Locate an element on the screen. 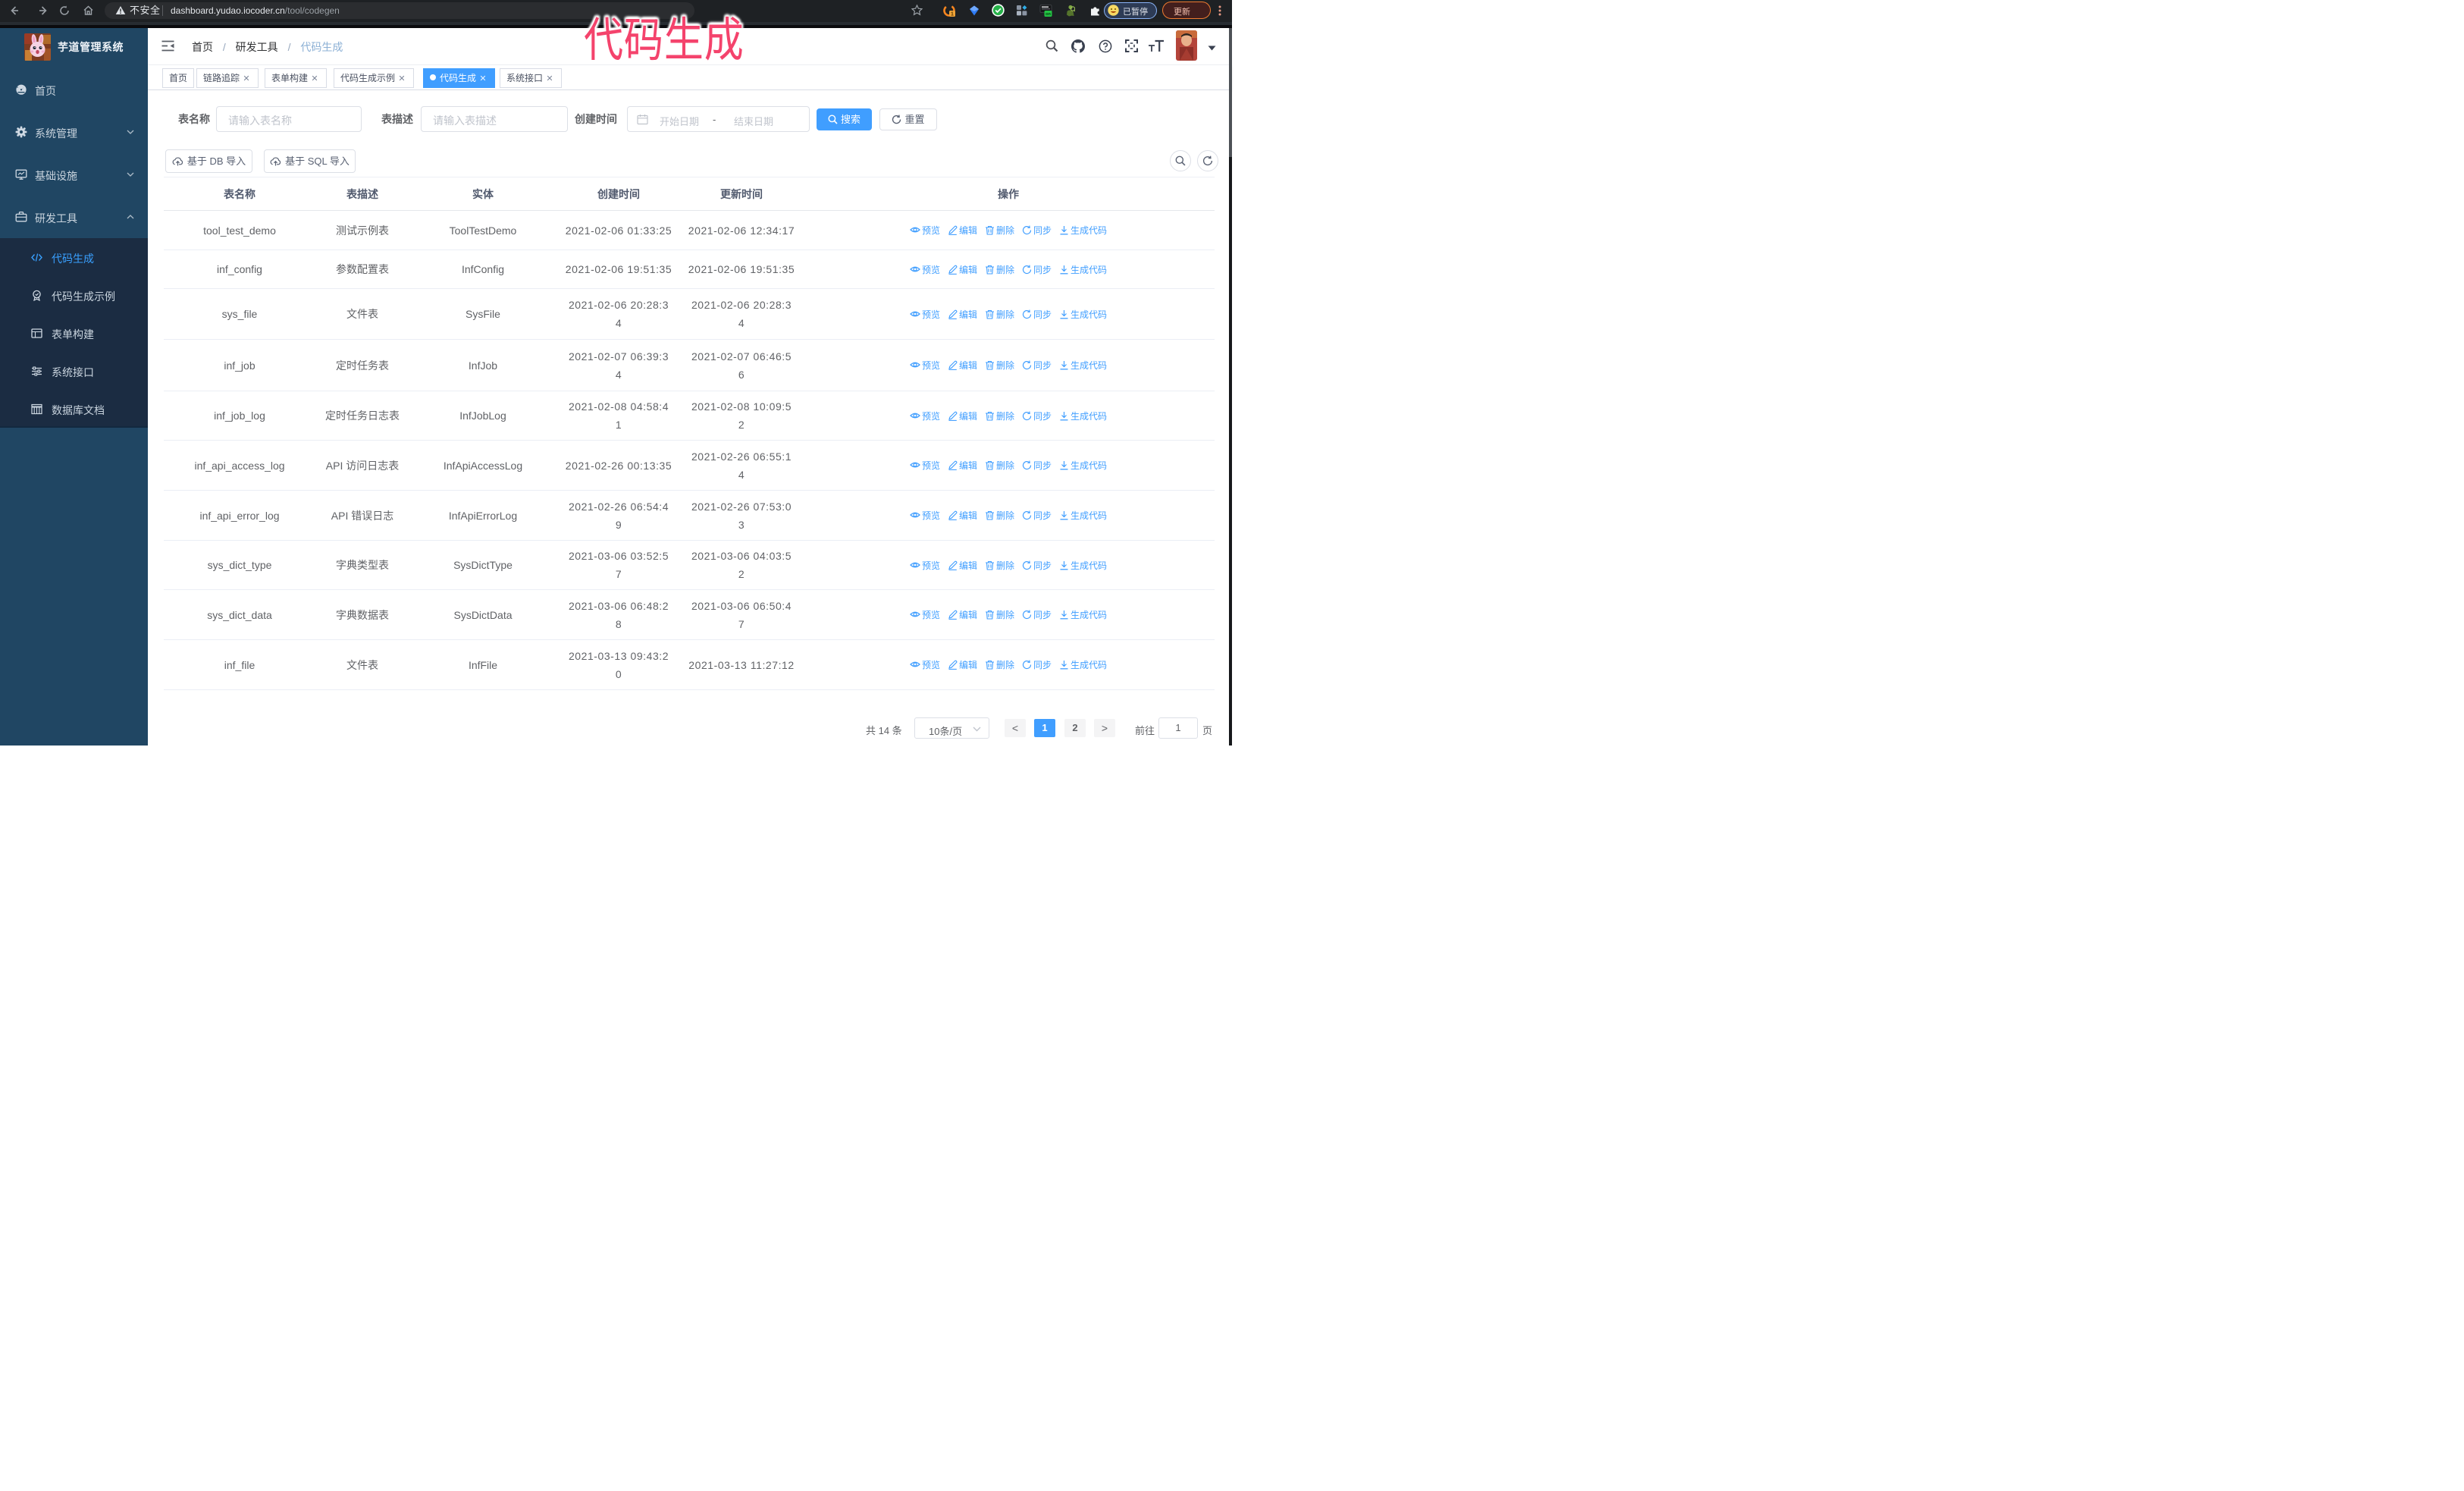 The width and height of the screenshot is (2464, 1491). svg-text: 1 is located at coordinates (952, 14).